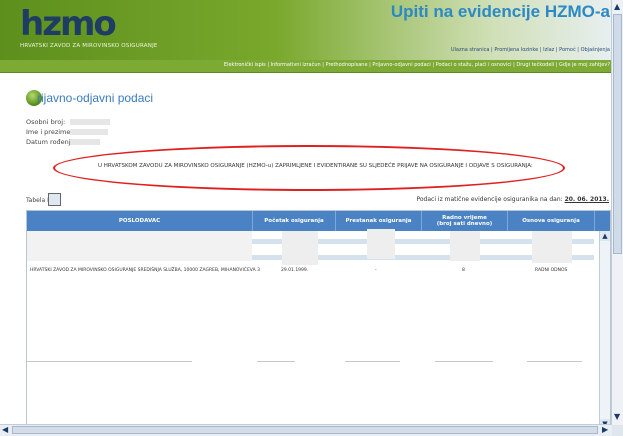  Describe the element at coordinates (551, 221) in the screenshot. I see `col-osnova: Osnova osiguranja` at that location.